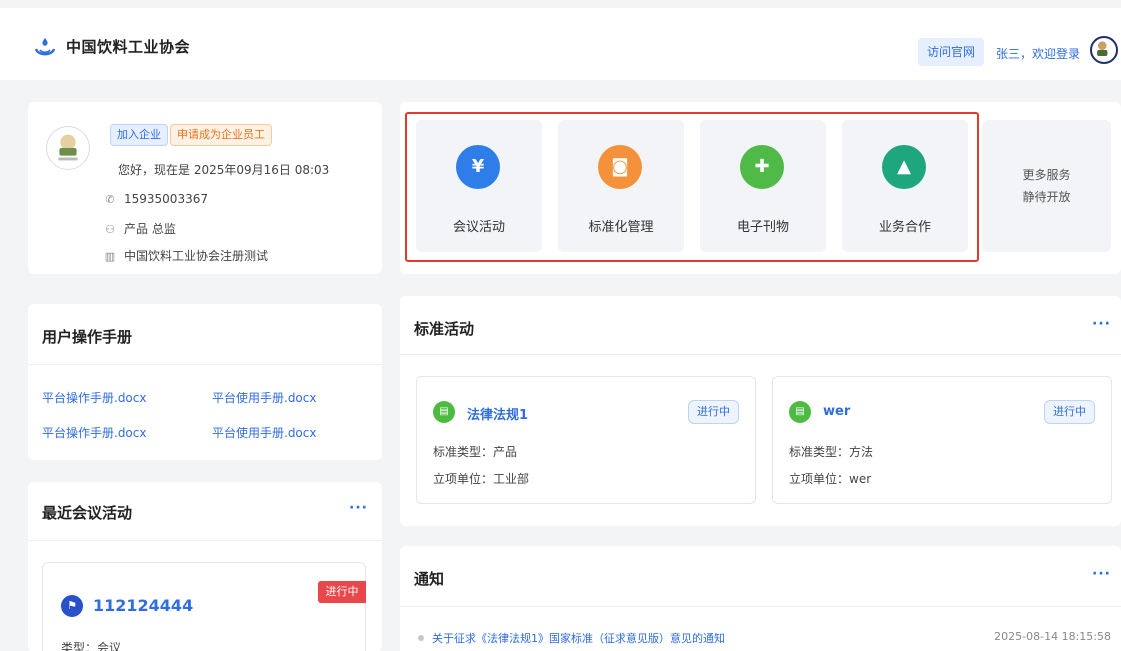  Describe the element at coordinates (951, 52) in the screenshot. I see `visit-official-site-button: 访问官网` at that location.